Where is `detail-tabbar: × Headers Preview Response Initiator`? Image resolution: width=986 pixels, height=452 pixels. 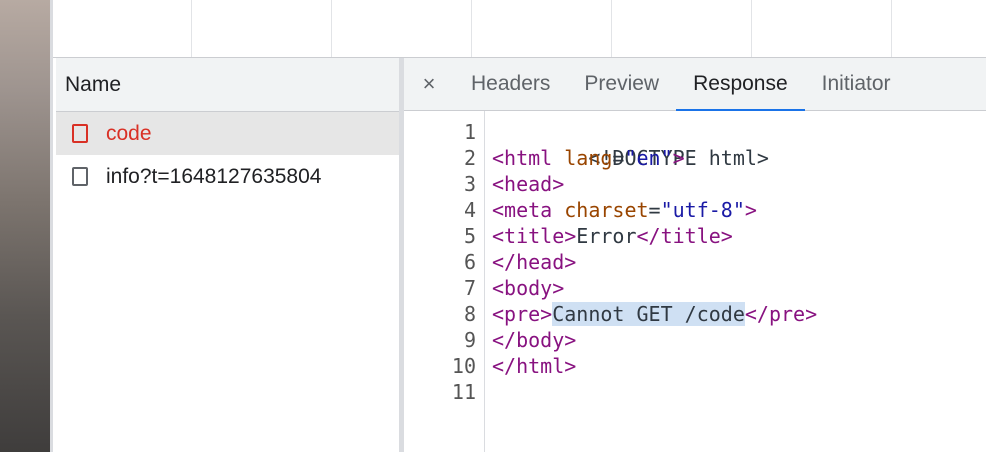
detail-tabbar: × Headers Preview Response Initiator is located at coordinates (695, 84).